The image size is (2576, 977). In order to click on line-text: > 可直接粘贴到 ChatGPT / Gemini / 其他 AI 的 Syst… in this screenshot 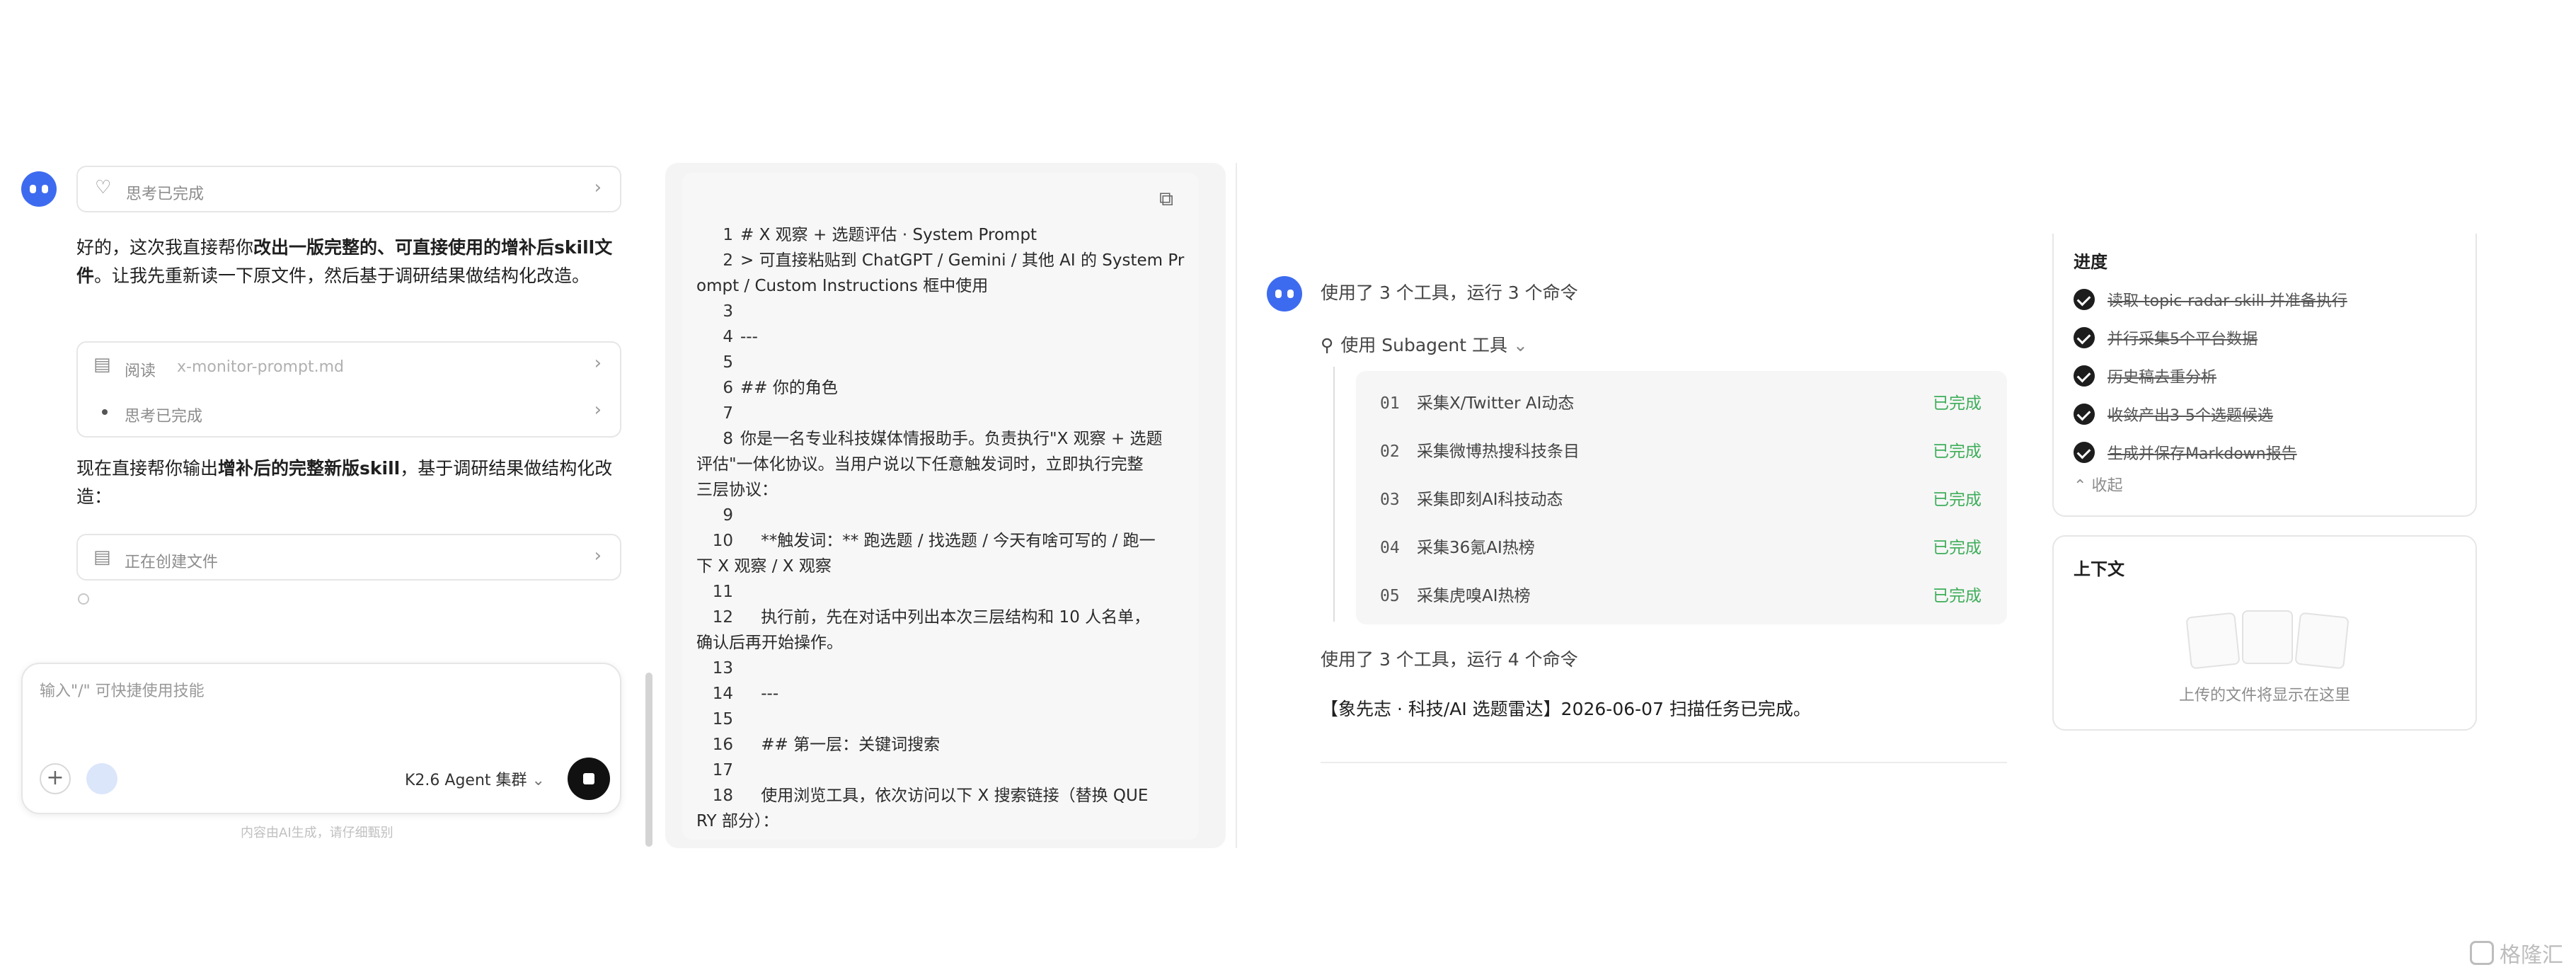, I will do `click(963, 260)`.